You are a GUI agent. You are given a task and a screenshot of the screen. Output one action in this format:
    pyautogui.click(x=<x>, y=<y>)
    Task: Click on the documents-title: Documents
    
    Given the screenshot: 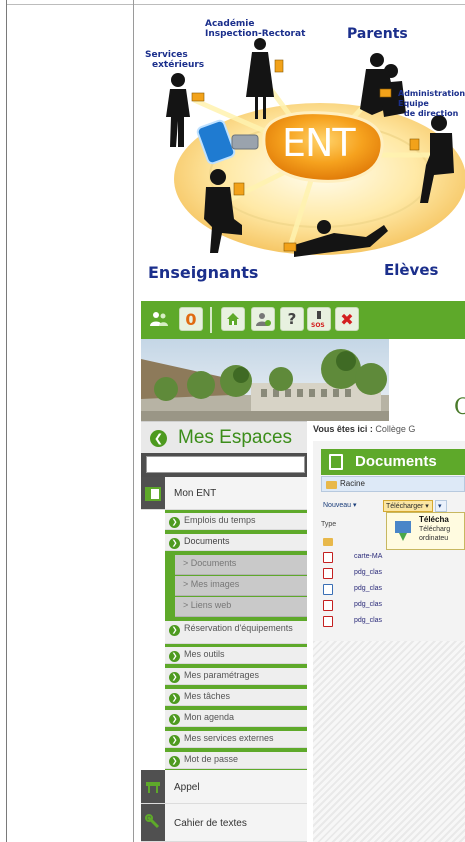 What is the action you would take?
    pyautogui.click(x=396, y=461)
    